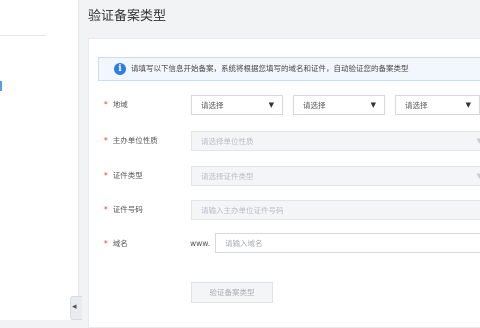 This screenshot has width=480, height=328. Describe the element at coordinates (232, 292) in the screenshot. I see `verify-filing-type-button: 验证备案类型` at that location.